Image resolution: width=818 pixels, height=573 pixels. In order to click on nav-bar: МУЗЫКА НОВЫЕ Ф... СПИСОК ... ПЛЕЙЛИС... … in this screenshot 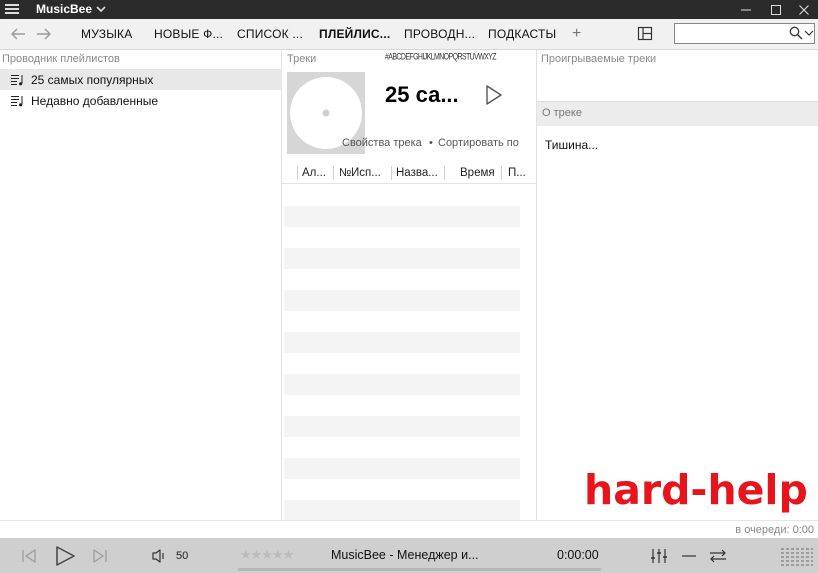, I will do `click(409, 34)`.